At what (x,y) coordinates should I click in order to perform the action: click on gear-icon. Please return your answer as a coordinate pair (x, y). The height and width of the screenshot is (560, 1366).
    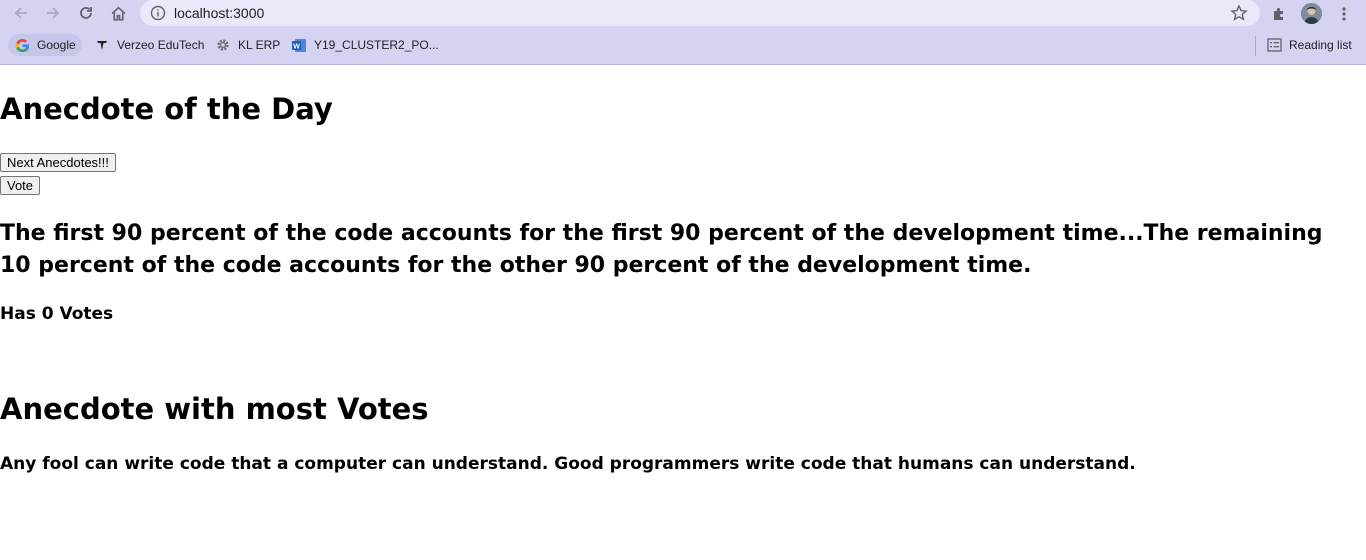
    Looking at the image, I should click on (223, 45).